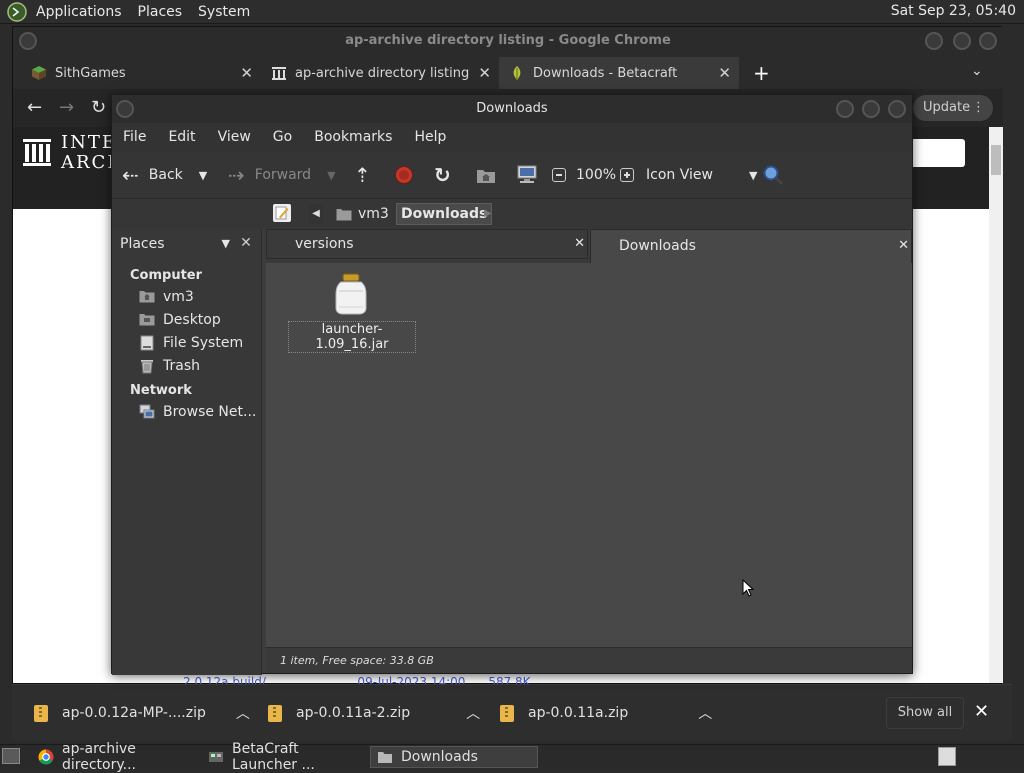 This screenshot has height=773, width=1024. I want to click on back-button: ⇠ Back ▼, so click(164, 175).